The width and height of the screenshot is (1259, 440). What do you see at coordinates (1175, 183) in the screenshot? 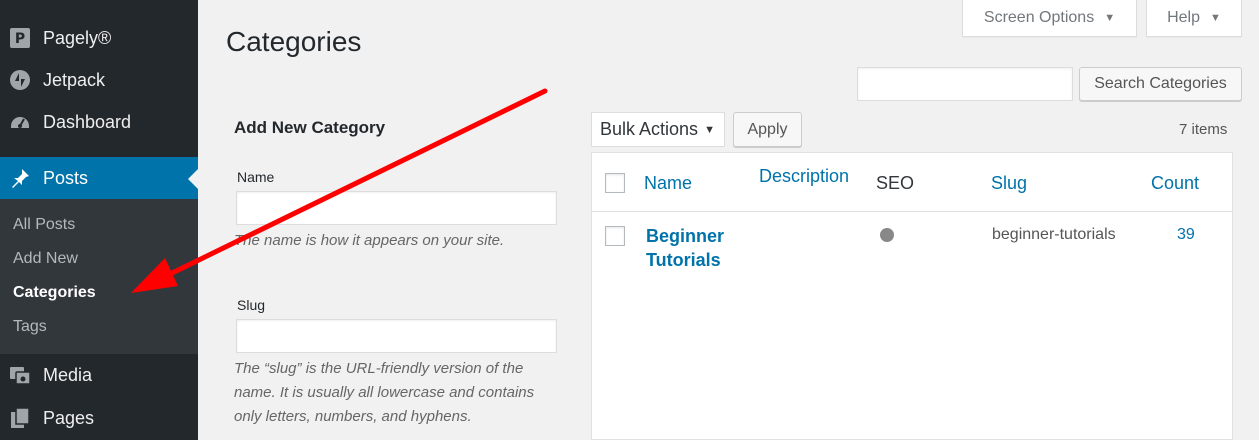
I see `column-count: Count` at bounding box center [1175, 183].